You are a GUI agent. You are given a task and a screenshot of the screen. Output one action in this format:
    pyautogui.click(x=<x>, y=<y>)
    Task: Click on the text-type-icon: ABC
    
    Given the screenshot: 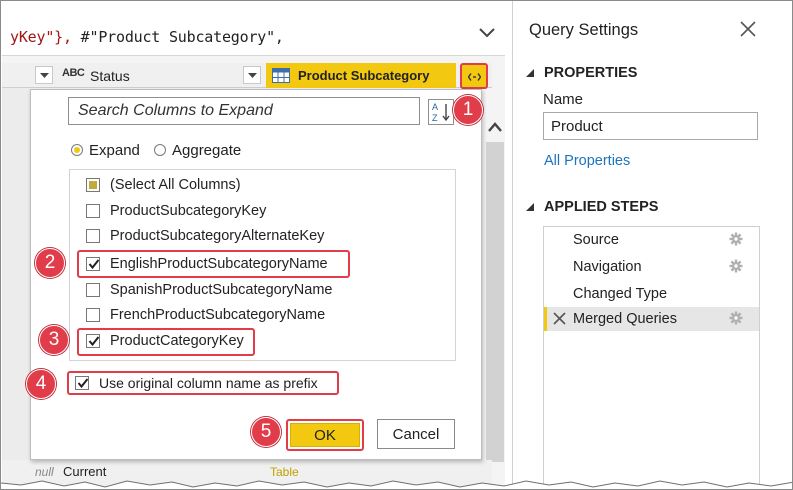 What is the action you would take?
    pyautogui.click(x=73, y=73)
    